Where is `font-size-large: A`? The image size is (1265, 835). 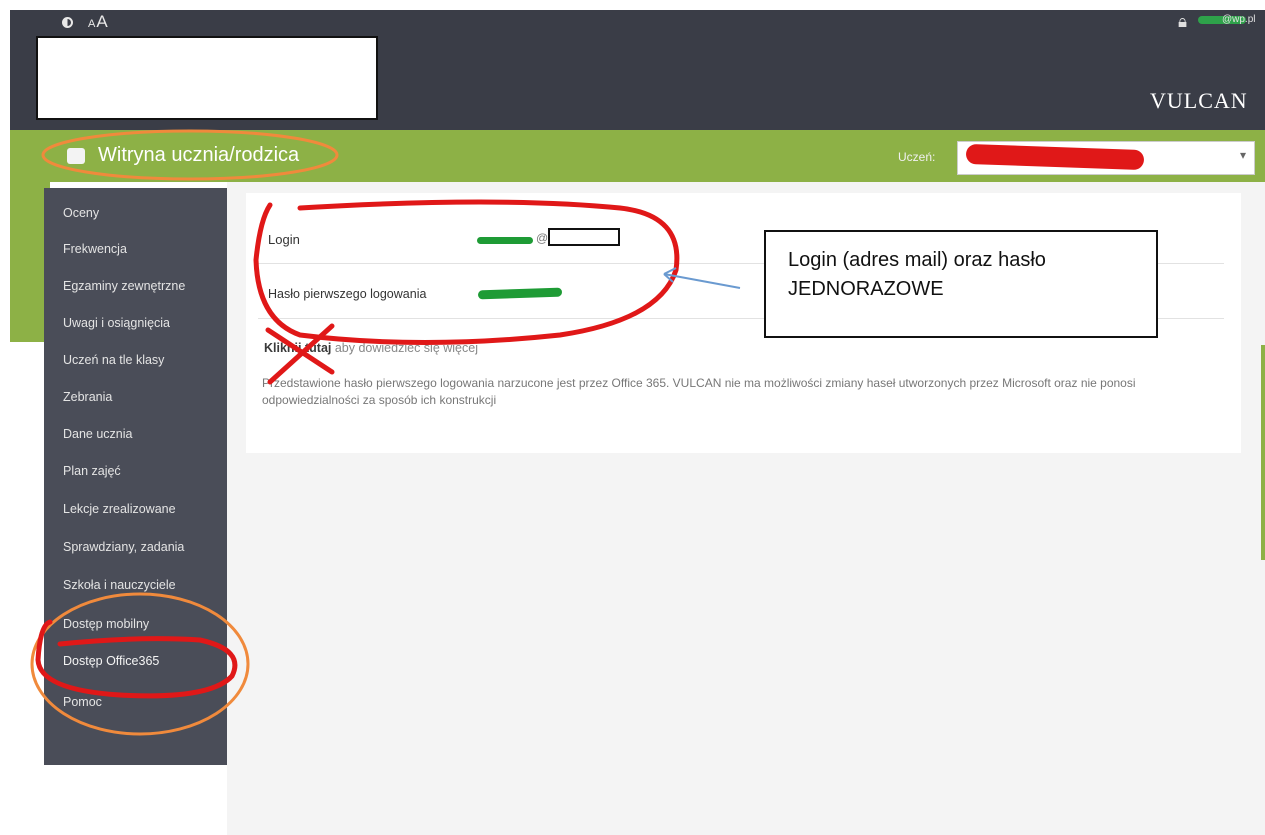
font-size-large: A is located at coordinates (102, 21).